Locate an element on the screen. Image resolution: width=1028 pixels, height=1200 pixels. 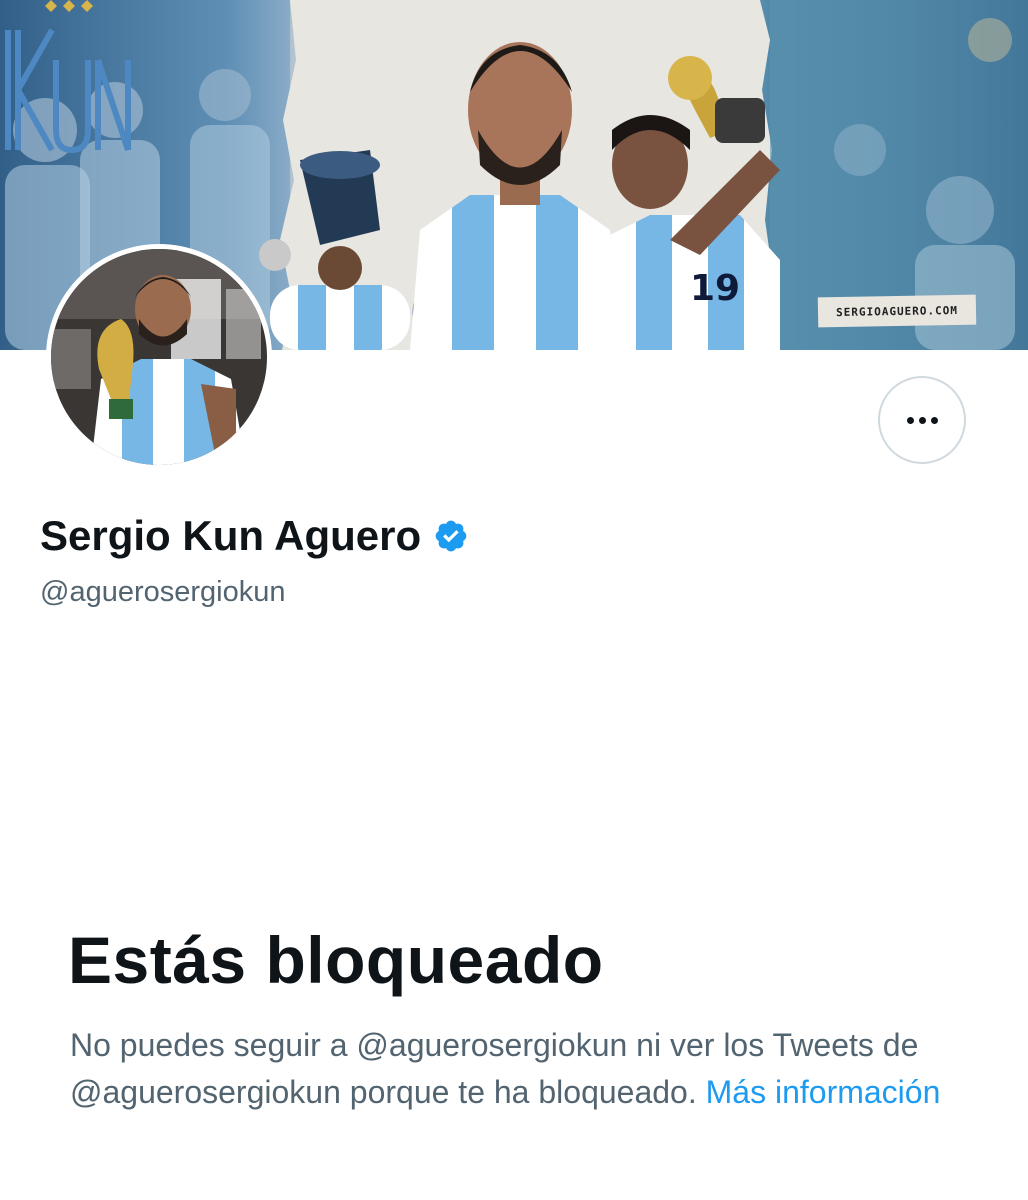
svg-text: 19 is located at coordinates (715, 288).